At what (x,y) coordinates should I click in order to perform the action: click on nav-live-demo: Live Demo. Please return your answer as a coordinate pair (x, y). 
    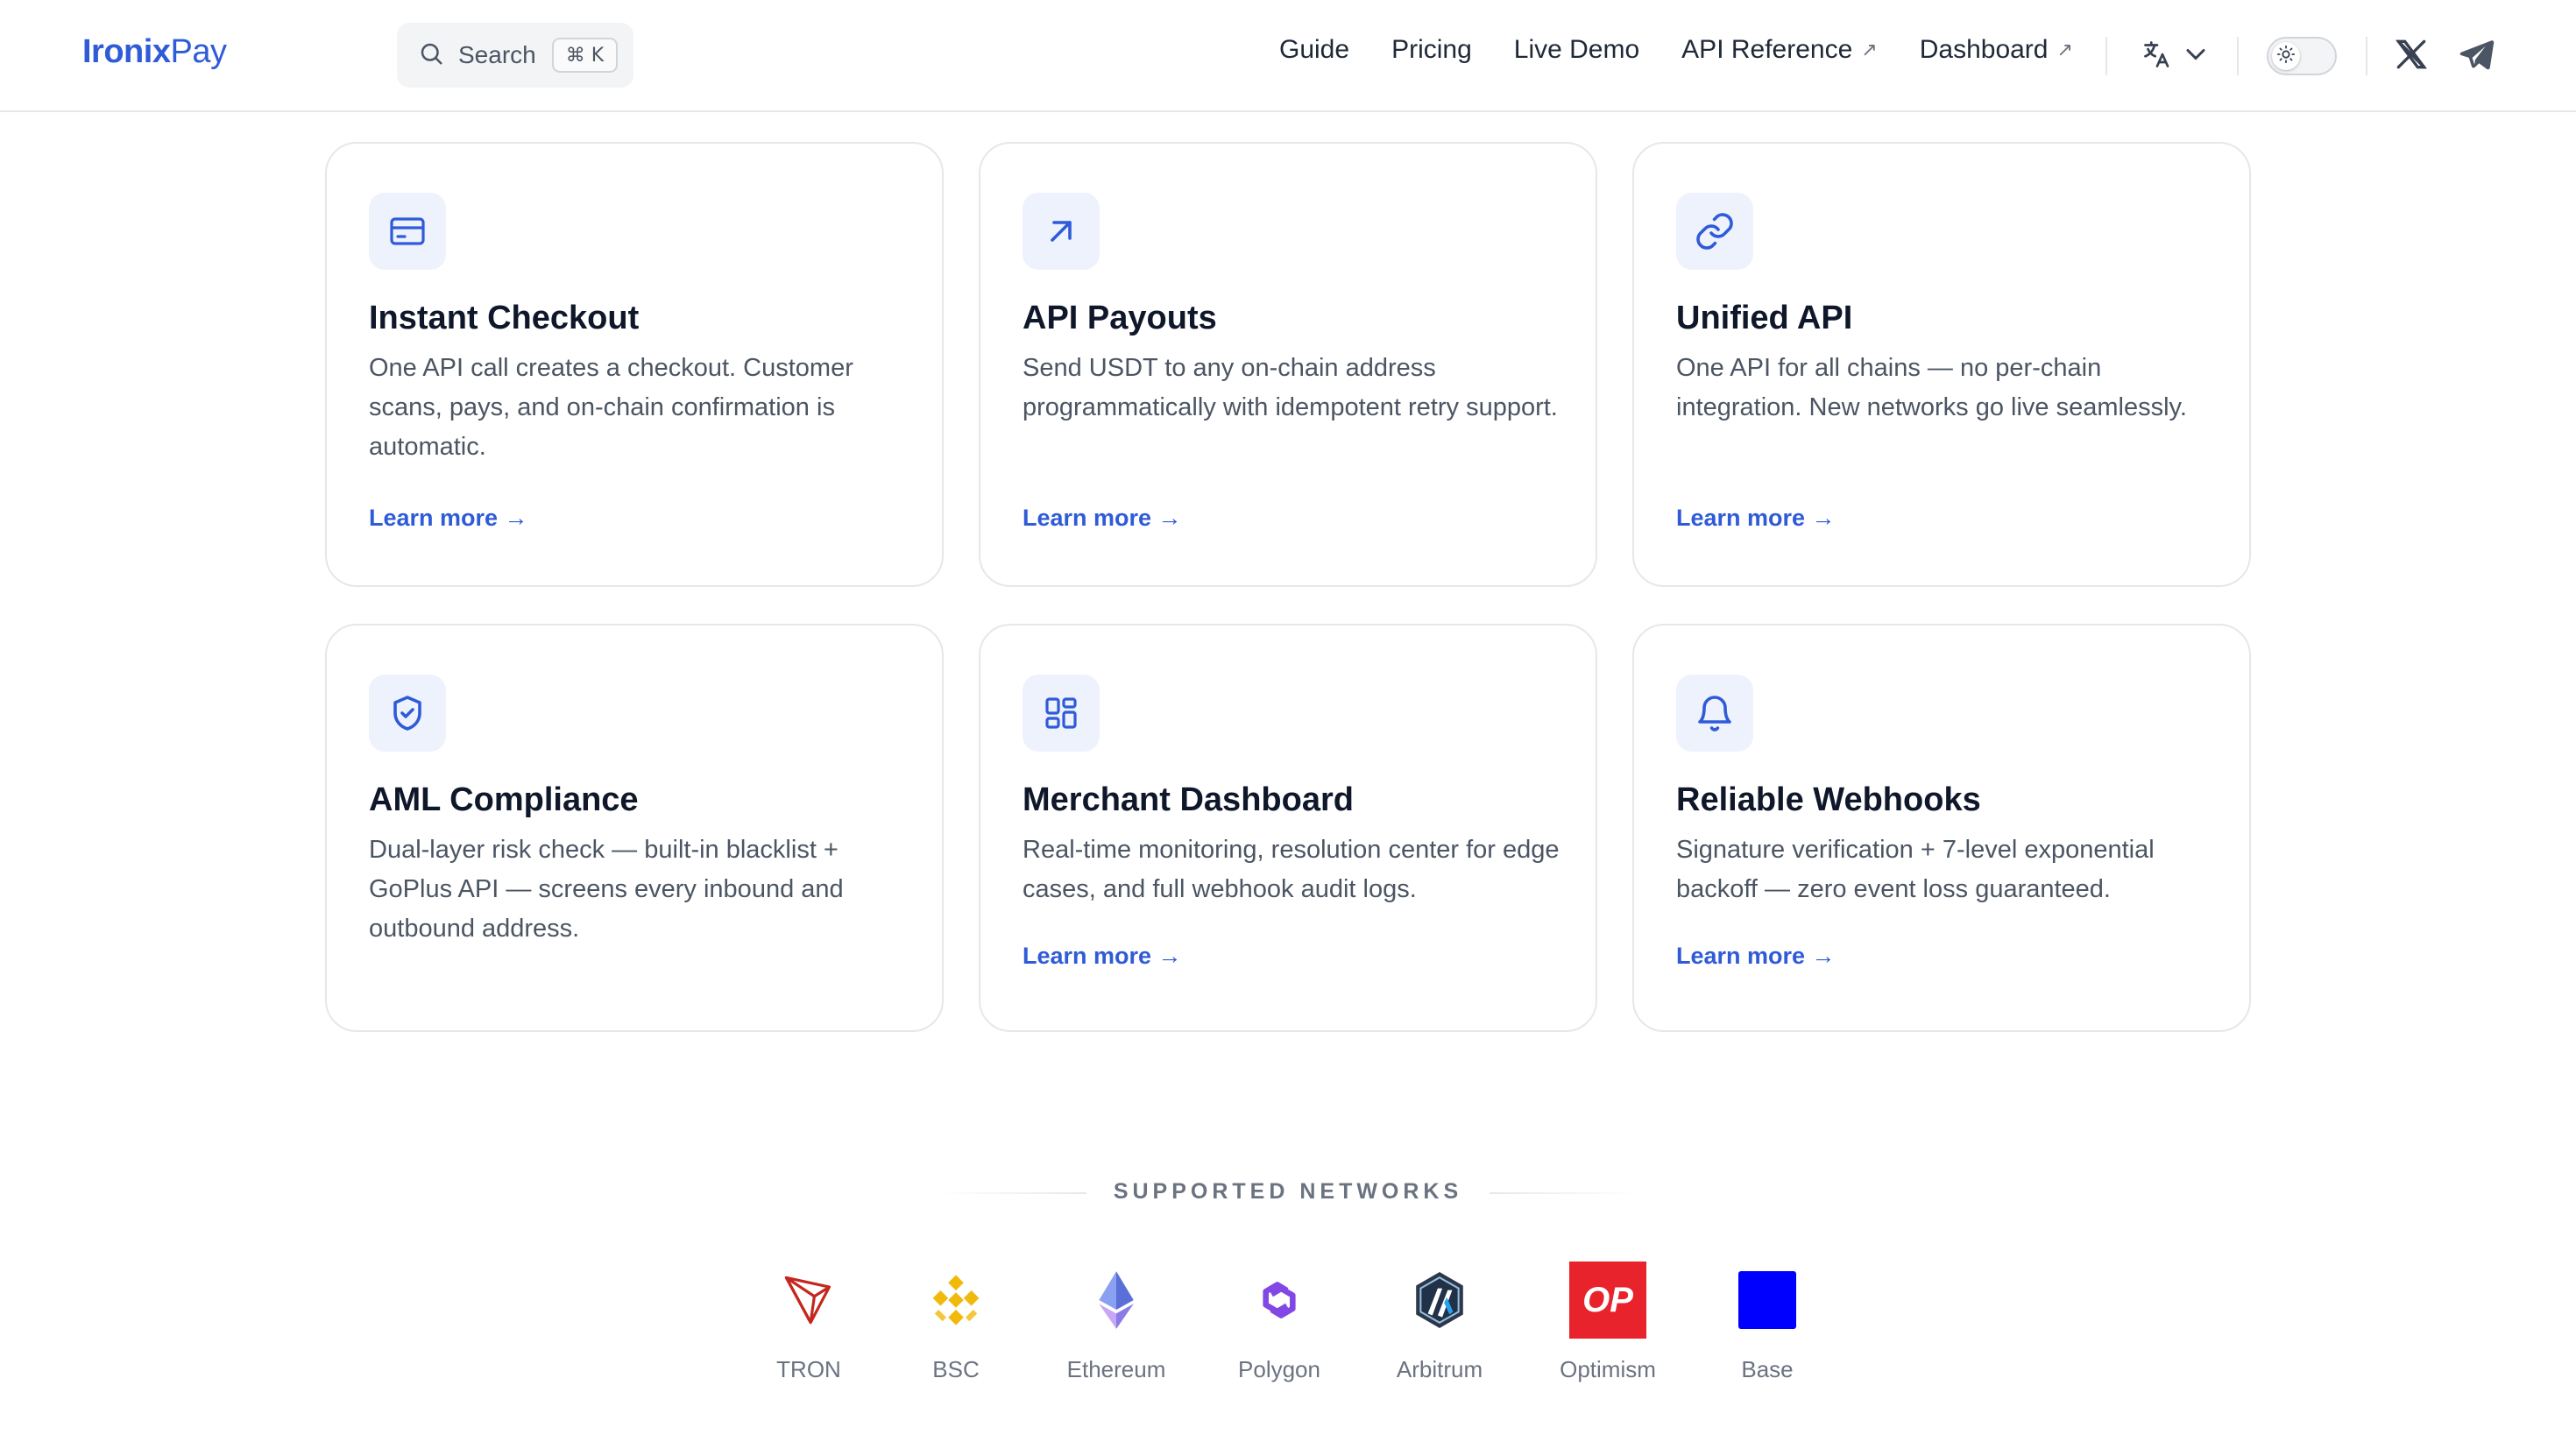
    Looking at the image, I should click on (1576, 50).